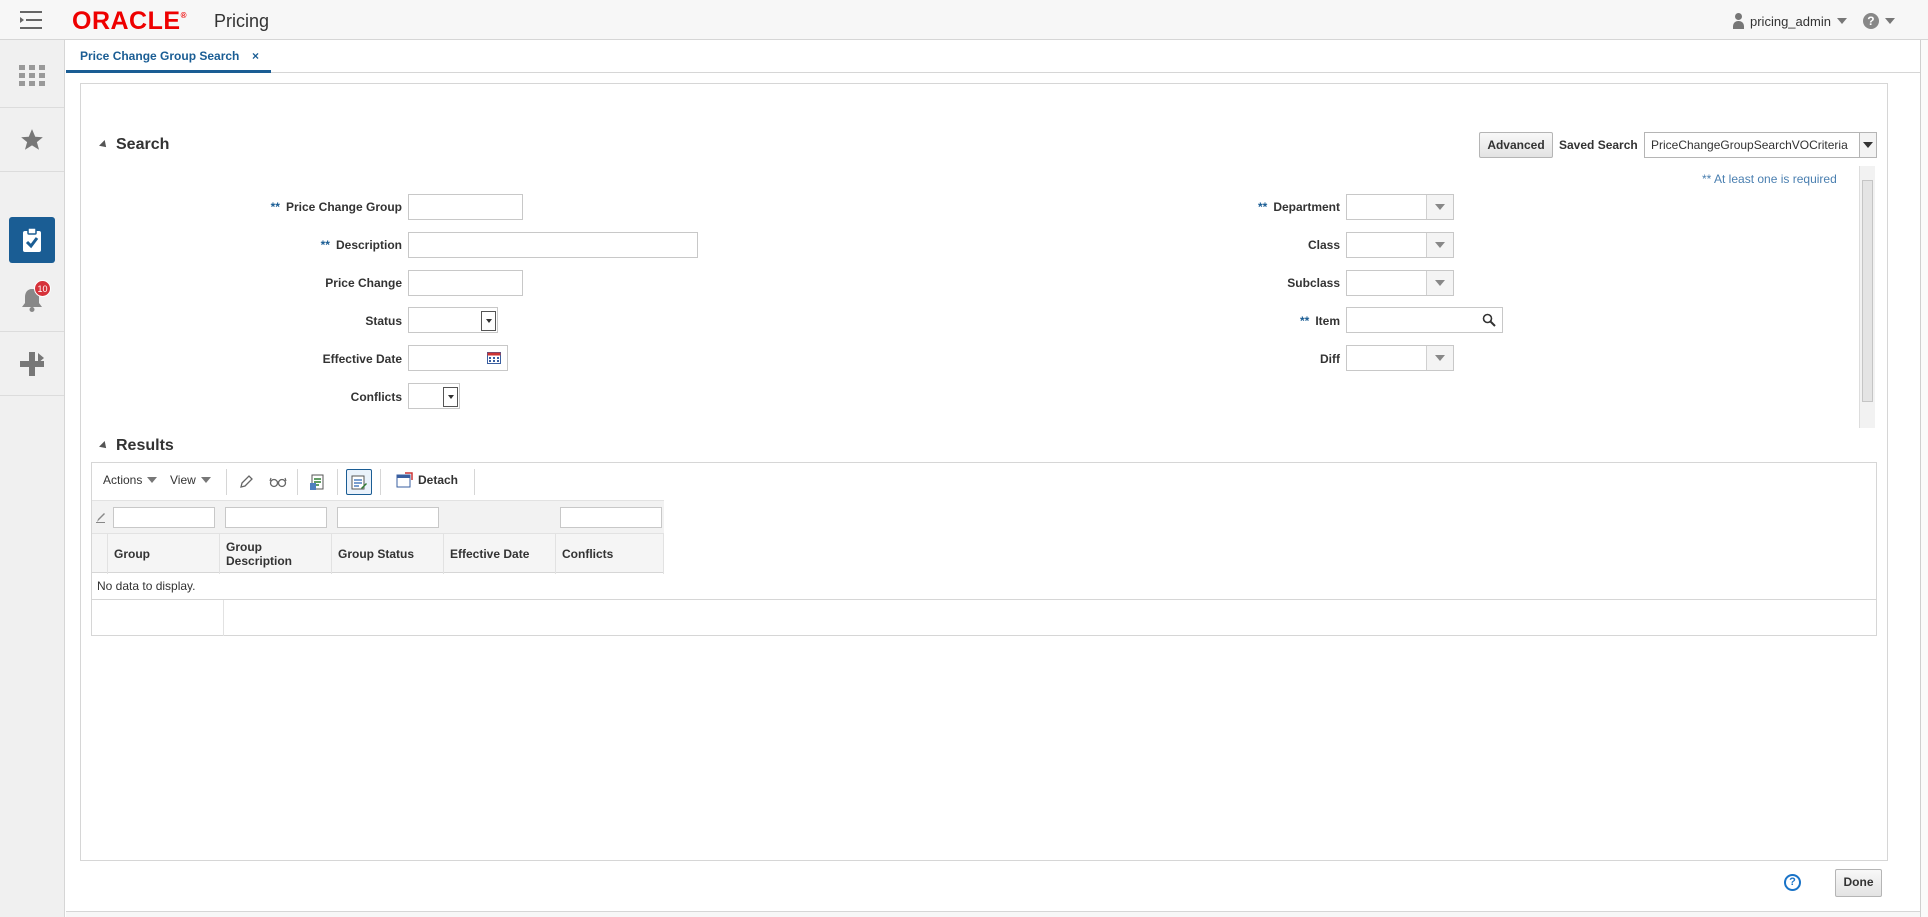  Describe the element at coordinates (388, 517) in the screenshot. I see `filter-group-status-input` at that location.